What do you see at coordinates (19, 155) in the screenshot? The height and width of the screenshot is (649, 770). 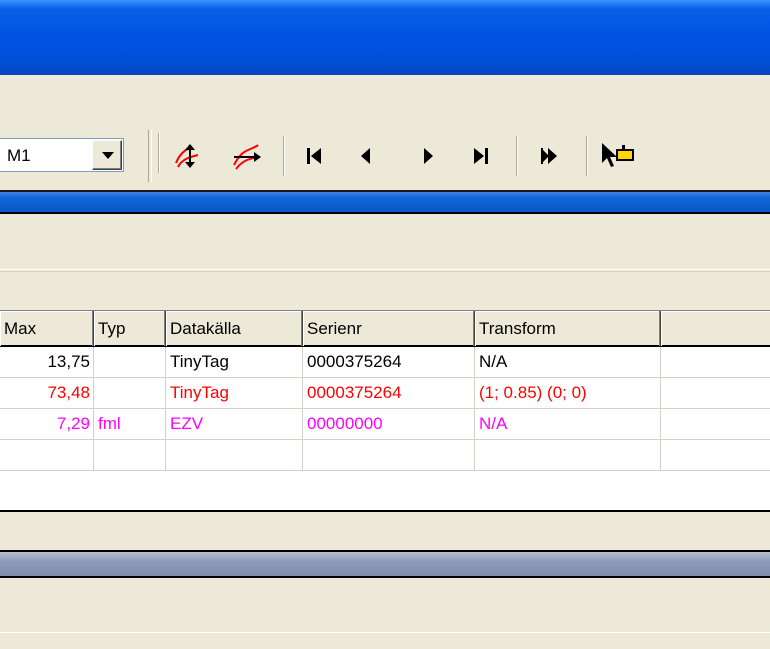 I see `channel-combo-value: M1` at bounding box center [19, 155].